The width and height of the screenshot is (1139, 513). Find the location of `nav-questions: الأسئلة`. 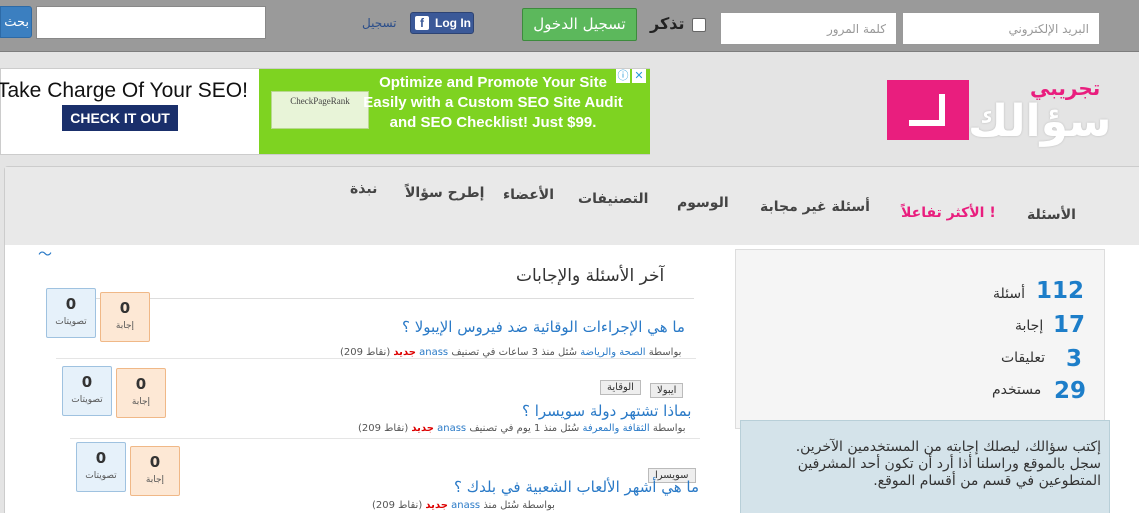

nav-questions: الأسئلة is located at coordinates (1051, 215).